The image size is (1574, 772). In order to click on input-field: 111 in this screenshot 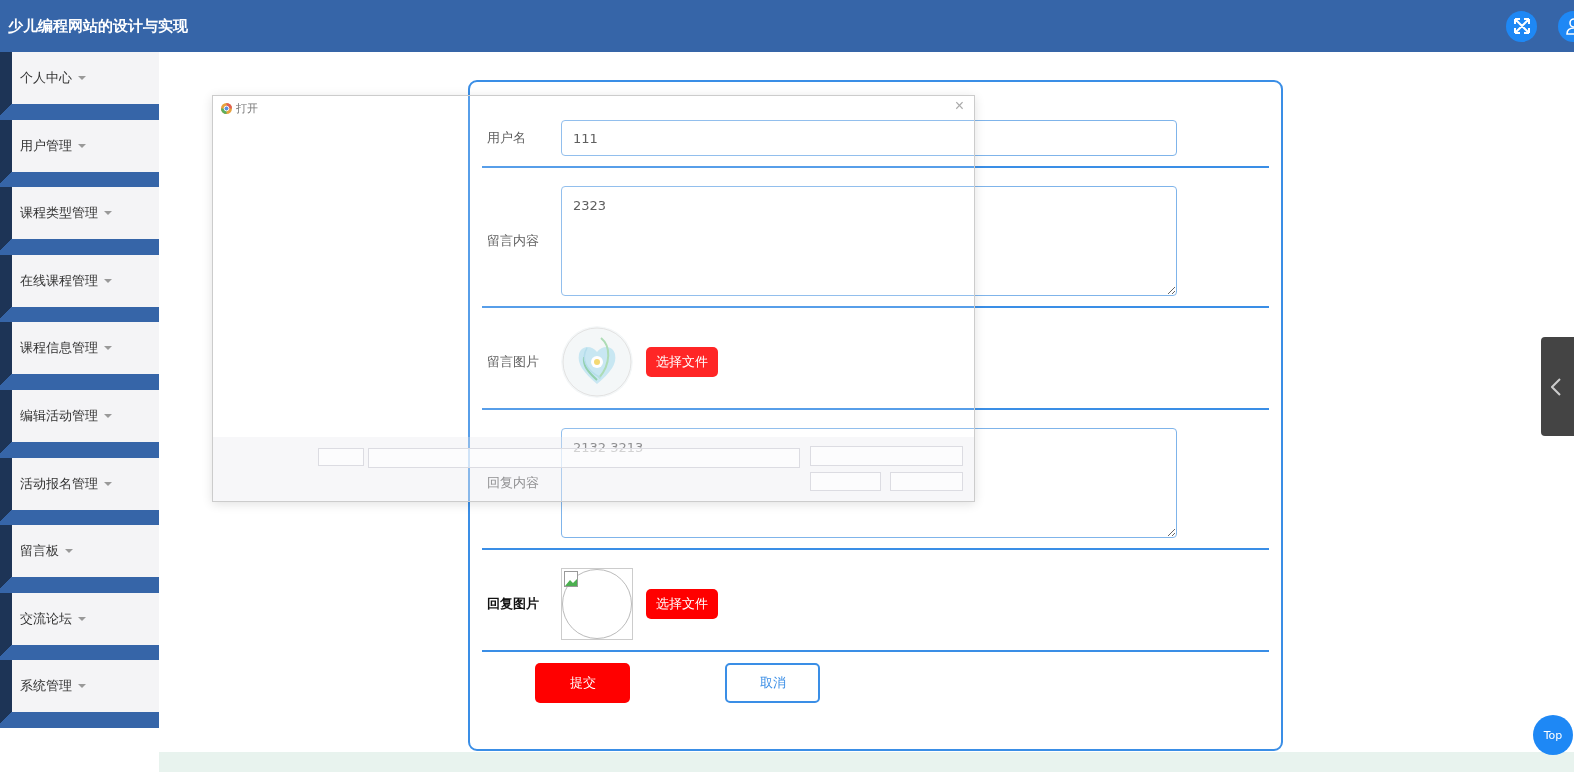, I will do `click(869, 138)`.